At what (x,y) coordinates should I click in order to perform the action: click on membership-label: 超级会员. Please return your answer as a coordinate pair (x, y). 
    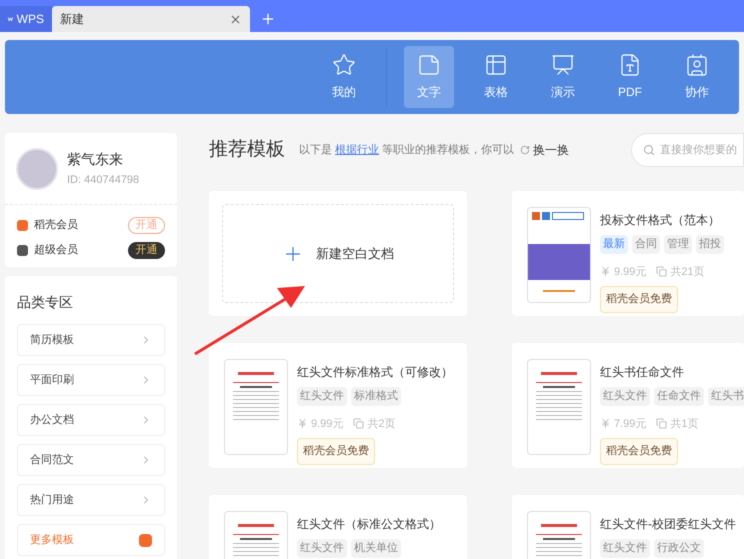
    Looking at the image, I should click on (56, 250).